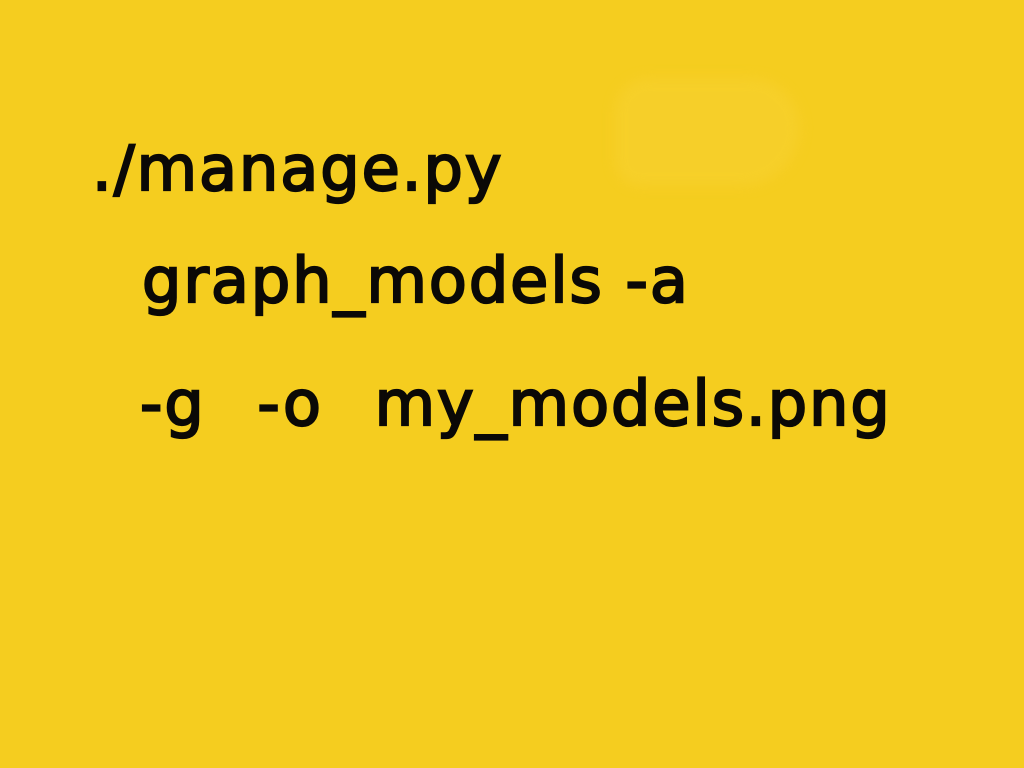  Describe the element at coordinates (415, 280) in the screenshot. I see `handwritten-line-graph-models: graph_models -a` at that location.